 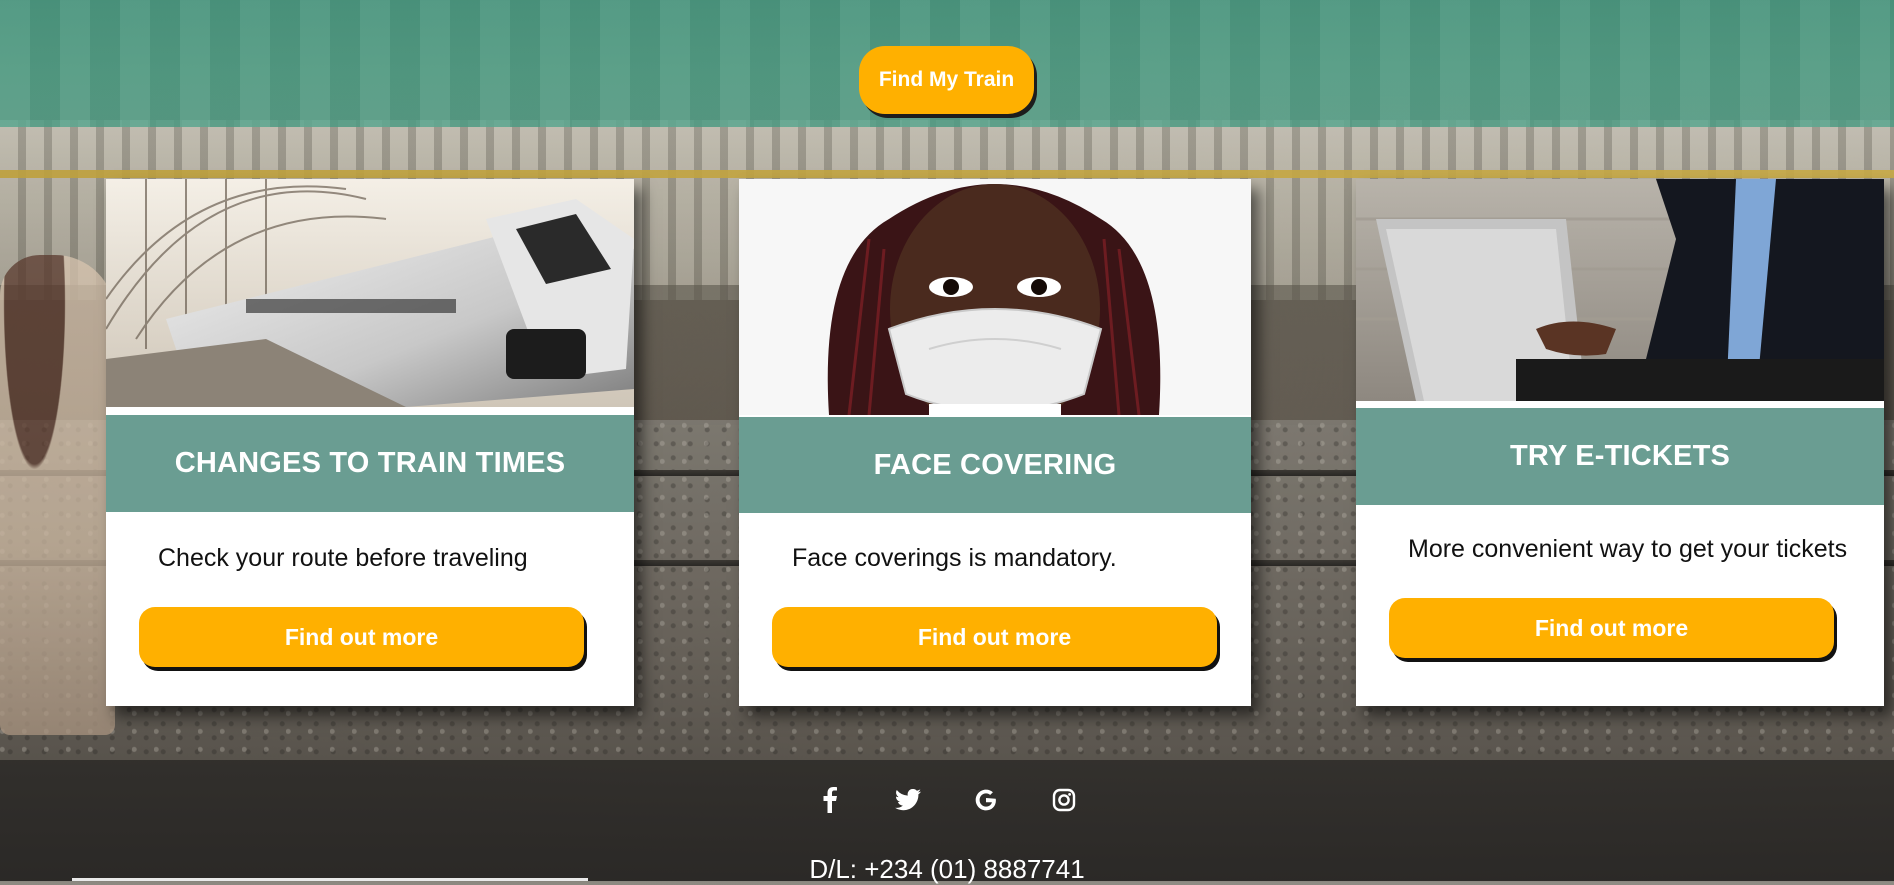 I want to click on background-person, so click(x=57, y=495).